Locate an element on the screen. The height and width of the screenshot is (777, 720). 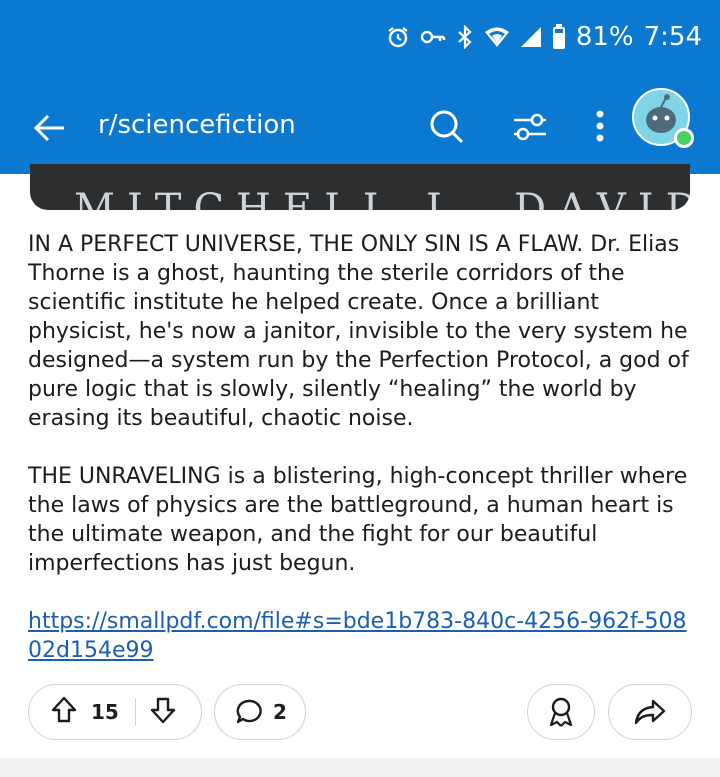
upvote-arrow-icon is located at coordinates (64, 709).